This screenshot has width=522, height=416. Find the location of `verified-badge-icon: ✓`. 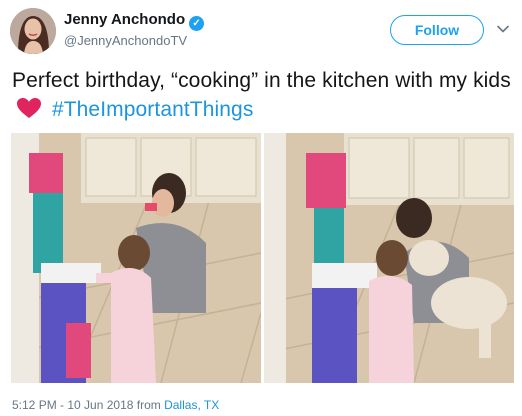

verified-badge-icon: ✓ is located at coordinates (197, 23).